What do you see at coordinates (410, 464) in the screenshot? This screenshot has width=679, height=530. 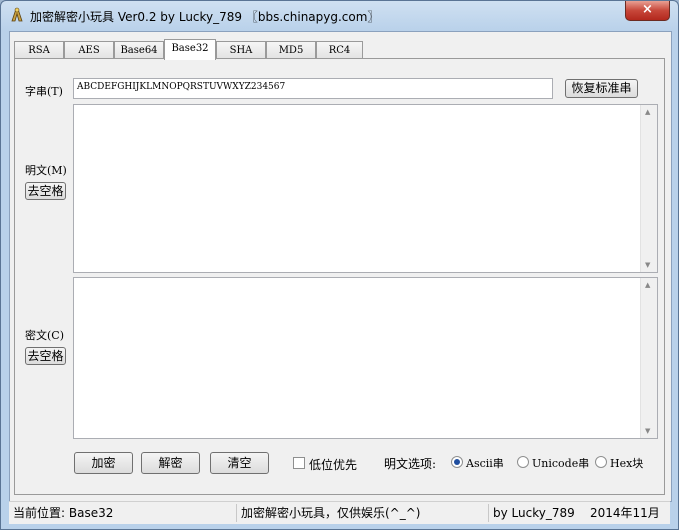 I see `plain-options-label: 明文选项:` at bounding box center [410, 464].